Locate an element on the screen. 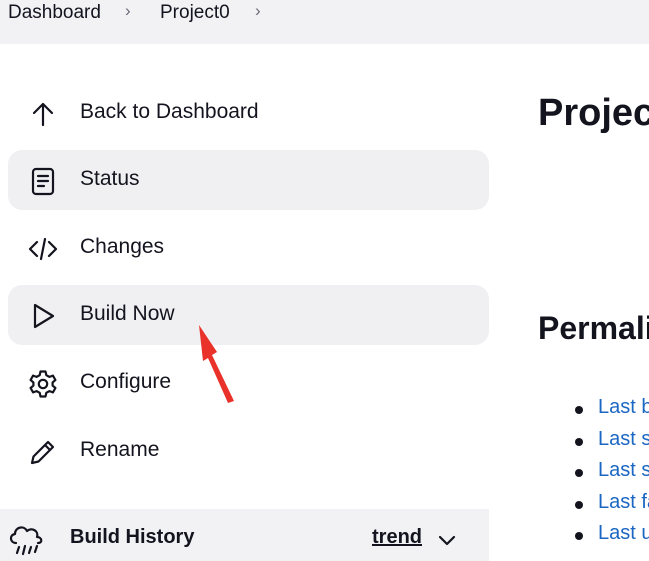 This screenshot has width=649, height=561. sidebar-item-changes: Changes is located at coordinates (248, 248).